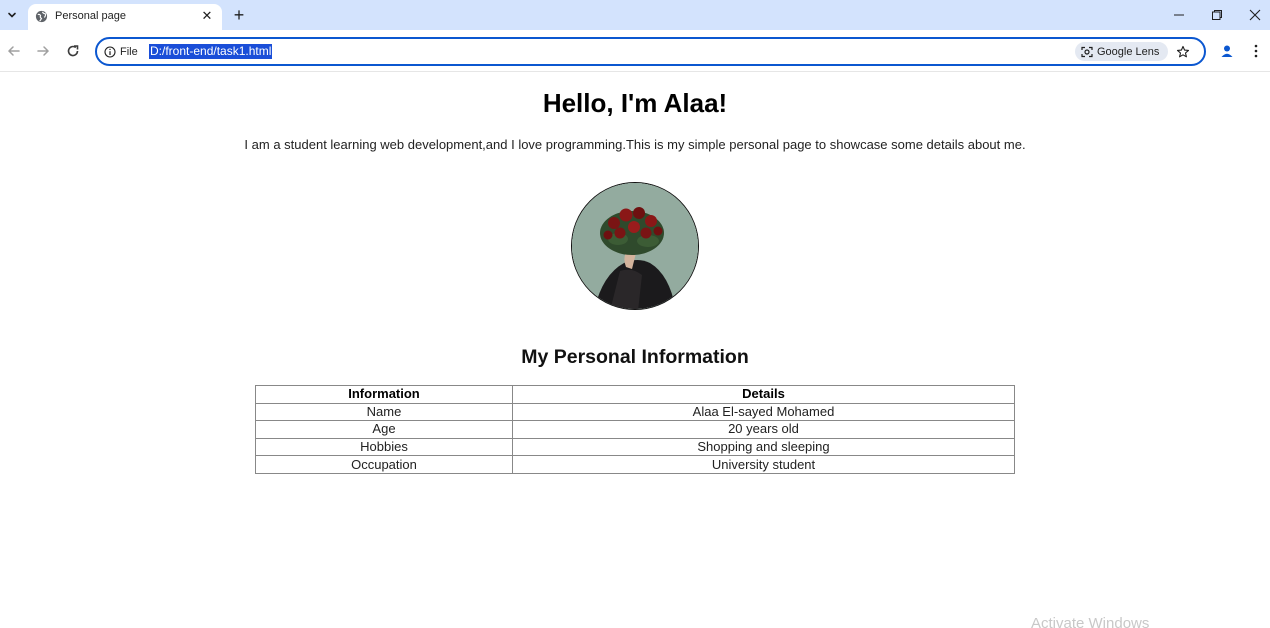  I want to click on table-row: Occupation University student, so click(635, 464).